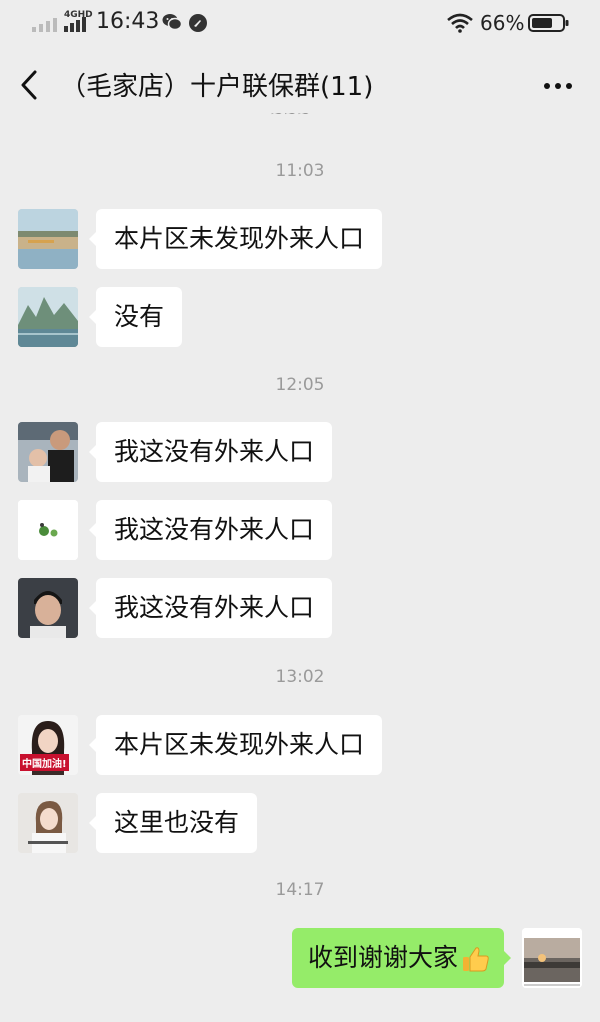  Describe the element at coordinates (552, 958) in the screenshot. I see `avatar-self` at that location.